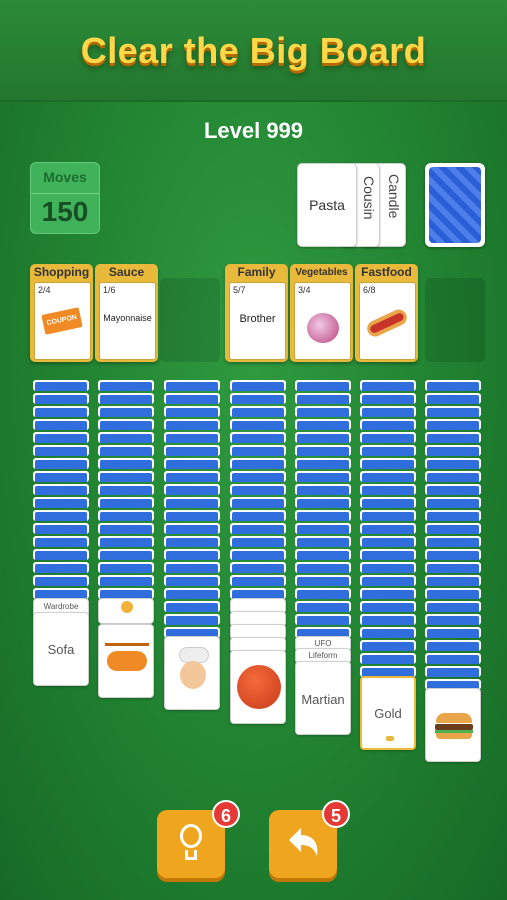 This screenshot has width=507, height=900. What do you see at coordinates (239, 290) in the screenshot?
I see `foundation-count: 5/7` at bounding box center [239, 290].